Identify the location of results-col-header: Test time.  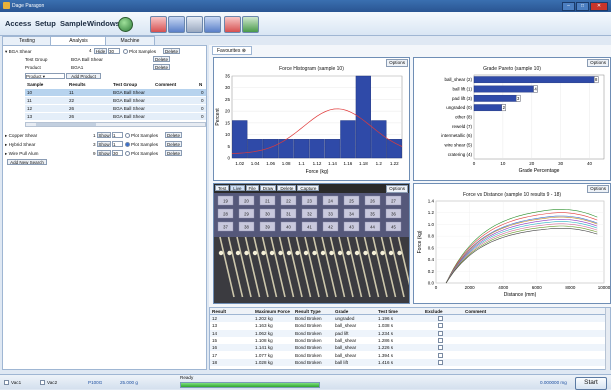
(388, 311).